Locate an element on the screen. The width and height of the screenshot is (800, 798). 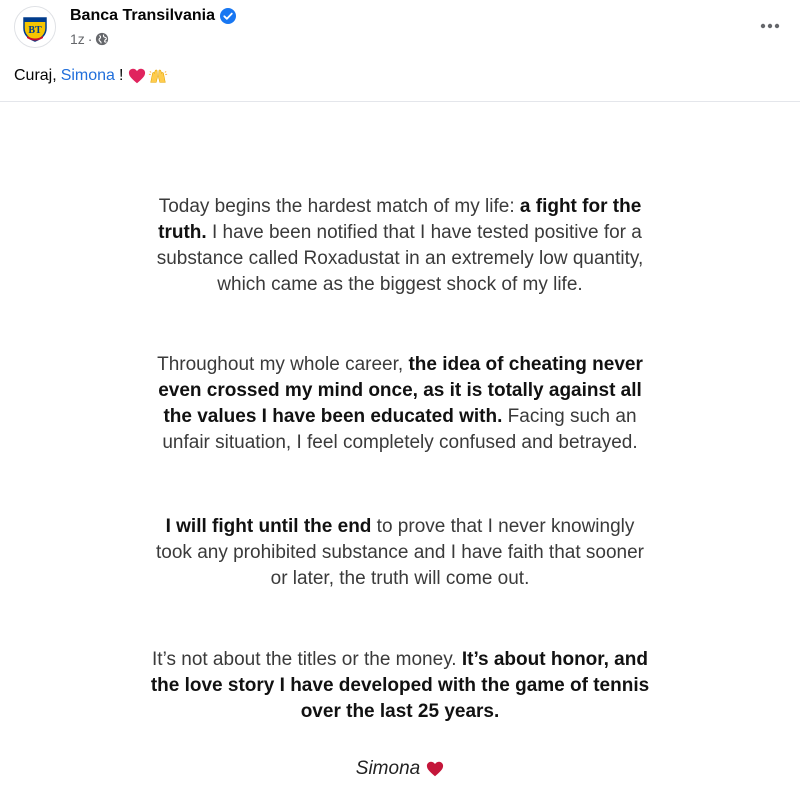
globe-icon is located at coordinates (102, 39).